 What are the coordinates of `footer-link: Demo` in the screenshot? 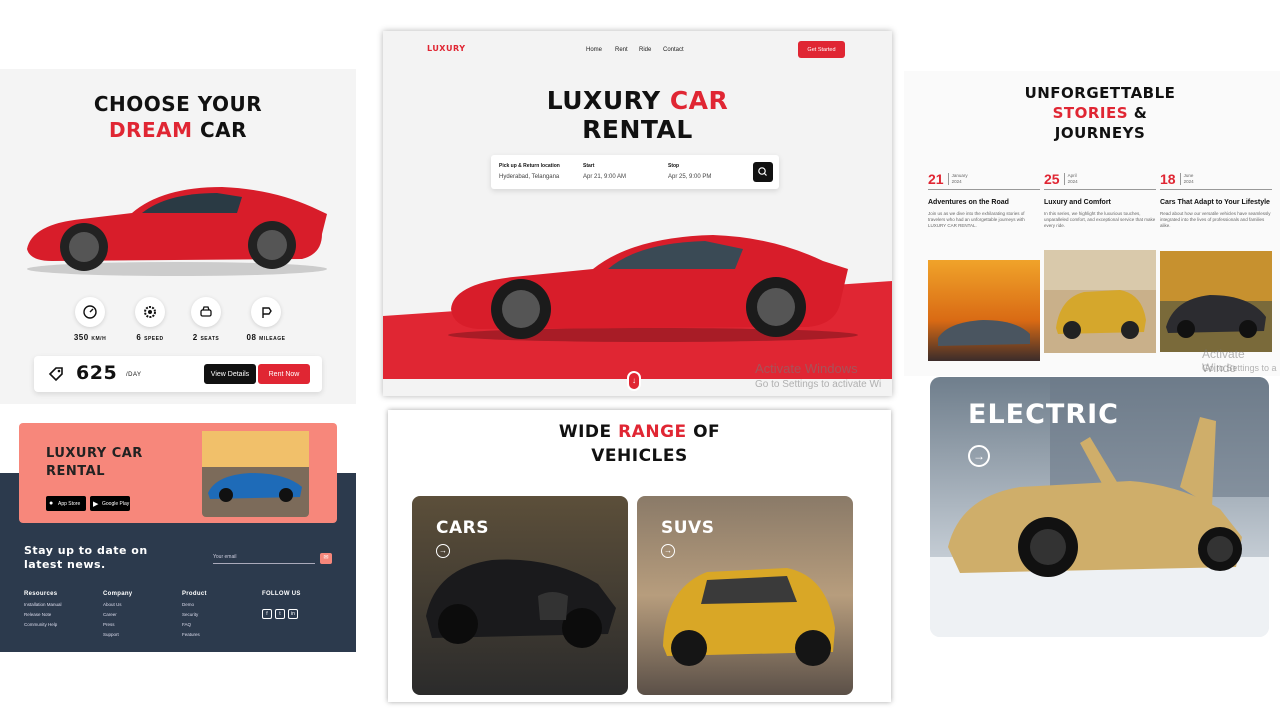 It's located at (219, 604).